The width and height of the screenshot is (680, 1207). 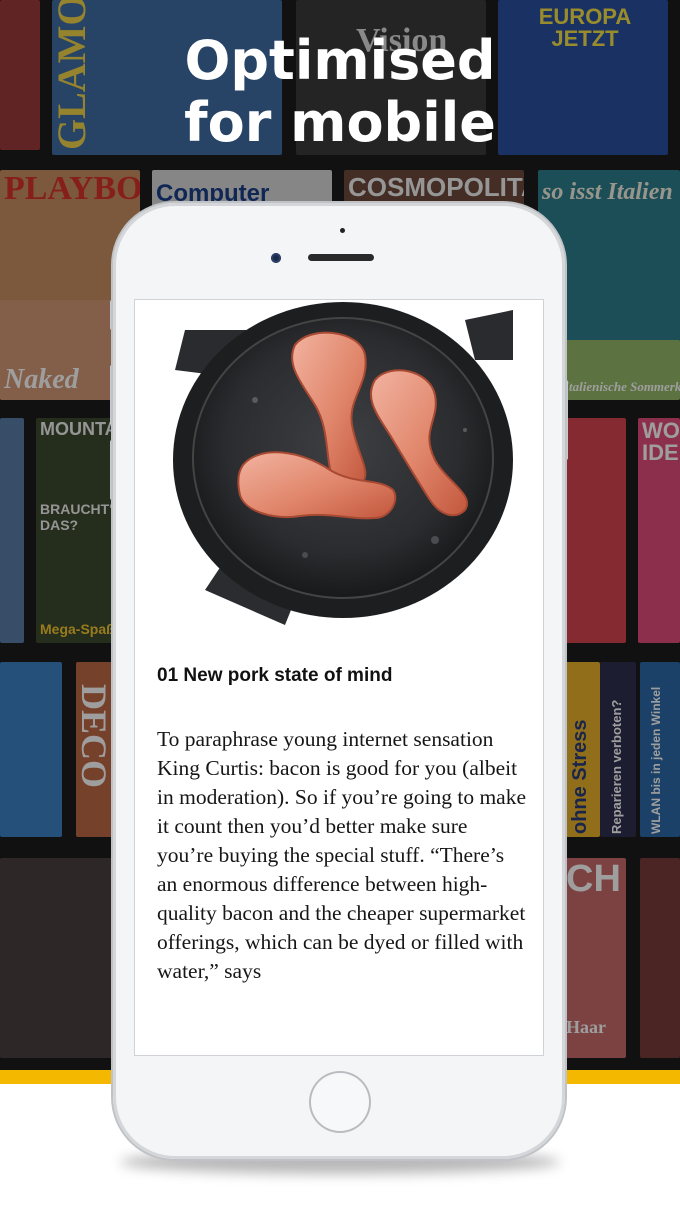 I want to click on home-button, so click(x=340, y=1102).